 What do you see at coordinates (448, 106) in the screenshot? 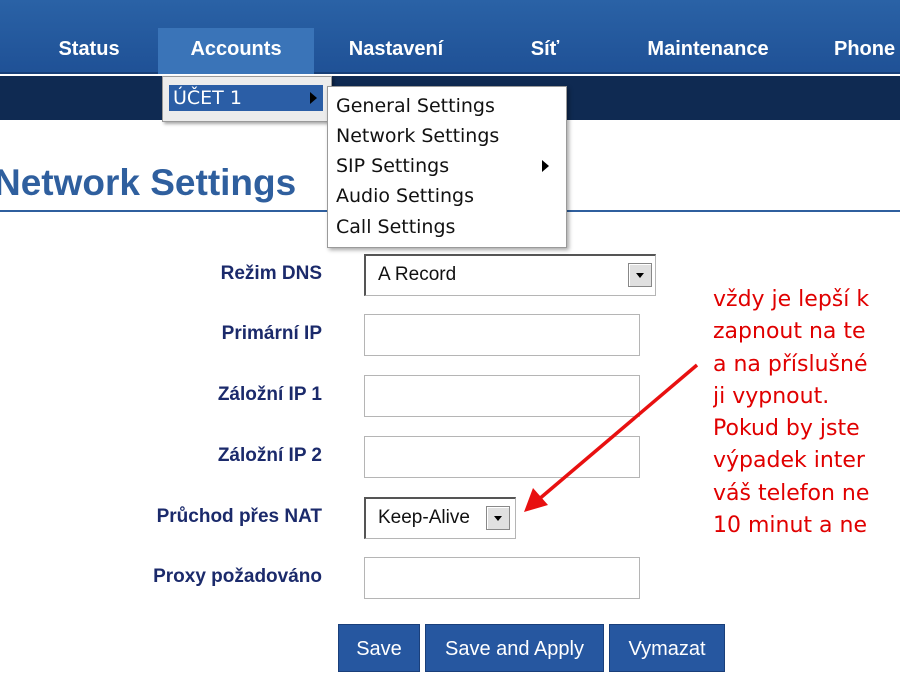
I see `menu-item-general-settings: General Settings` at bounding box center [448, 106].